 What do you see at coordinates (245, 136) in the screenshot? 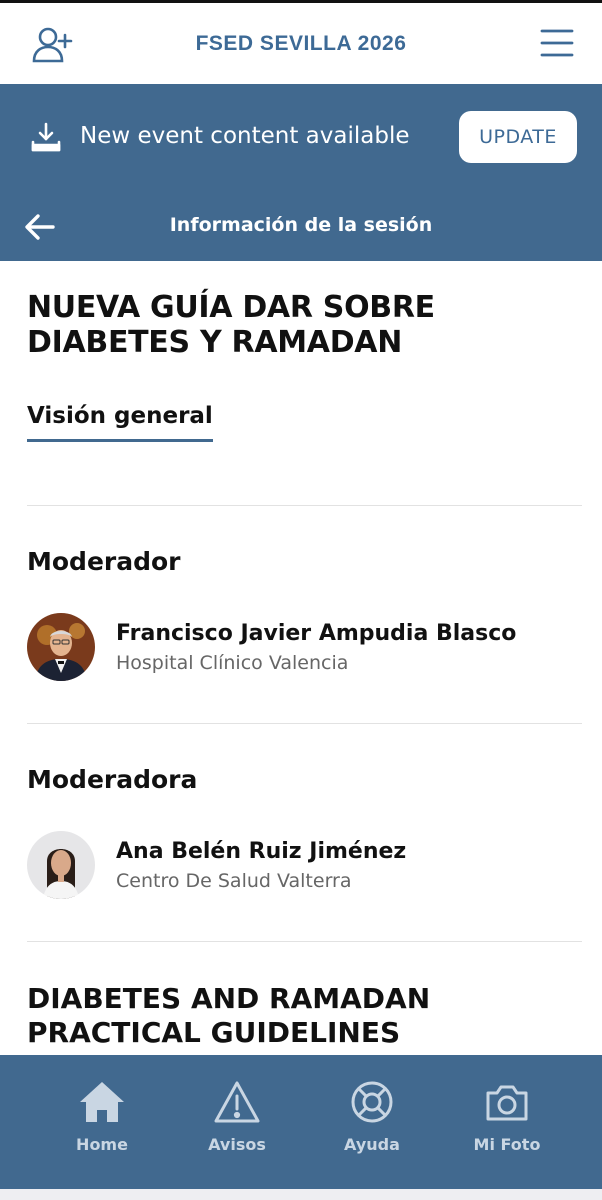
I see `update-message: New event content available` at bounding box center [245, 136].